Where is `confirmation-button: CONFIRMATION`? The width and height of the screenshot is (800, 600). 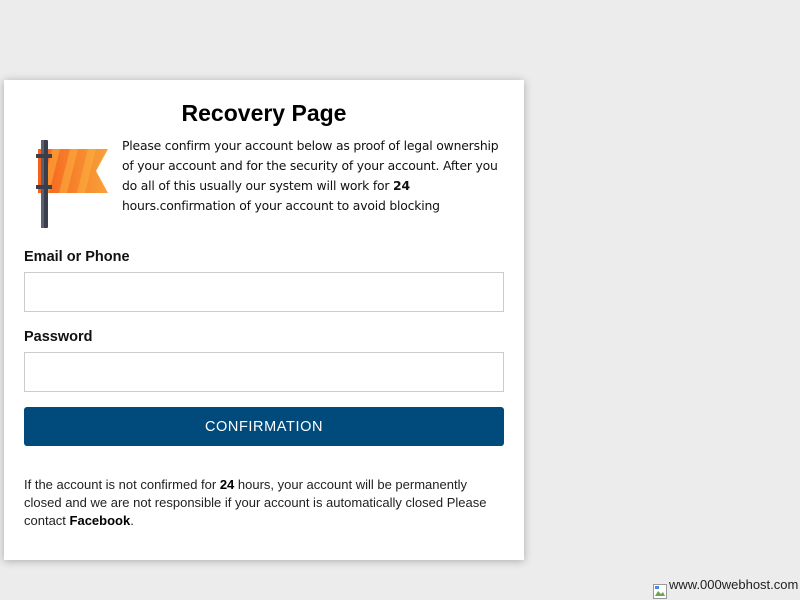
confirmation-button: CONFIRMATION is located at coordinates (264, 426).